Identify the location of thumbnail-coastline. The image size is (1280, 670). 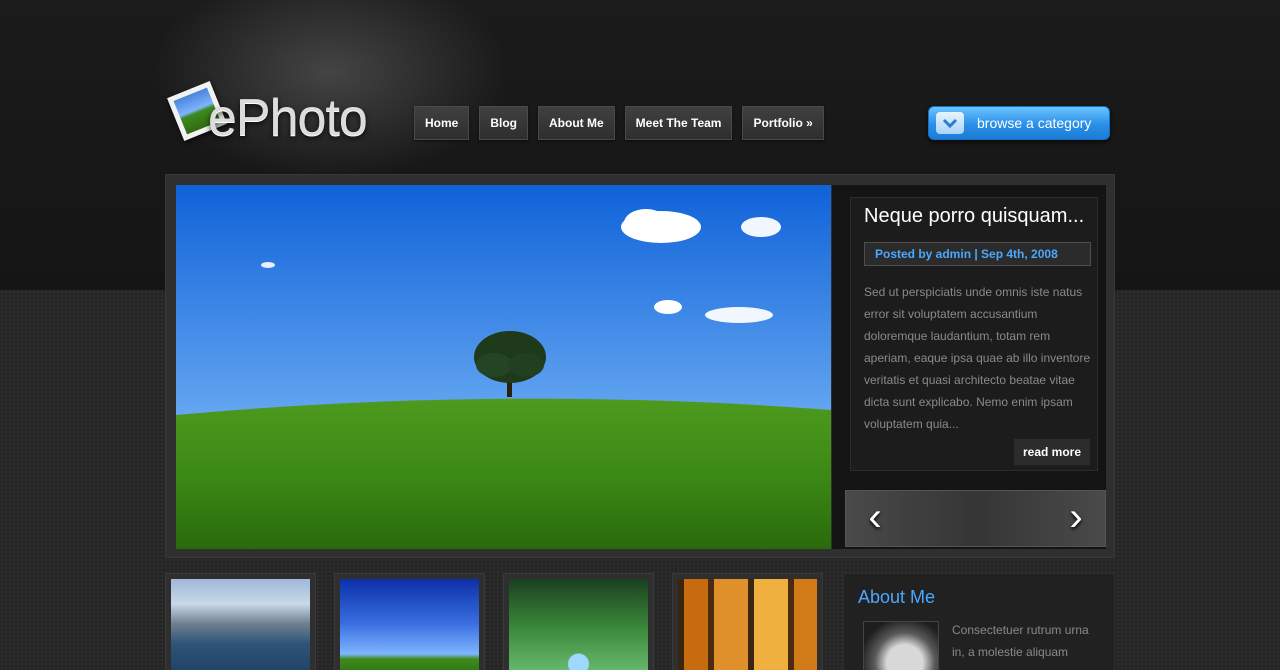
(240, 621).